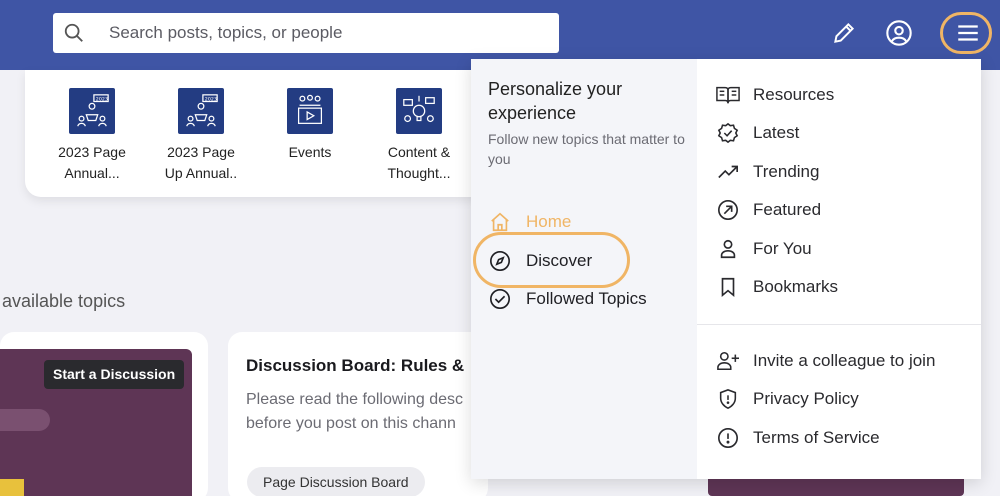 Image resolution: width=1000 pixels, height=496 pixels. Describe the element at coordinates (728, 249) in the screenshot. I see `user-icon` at that location.